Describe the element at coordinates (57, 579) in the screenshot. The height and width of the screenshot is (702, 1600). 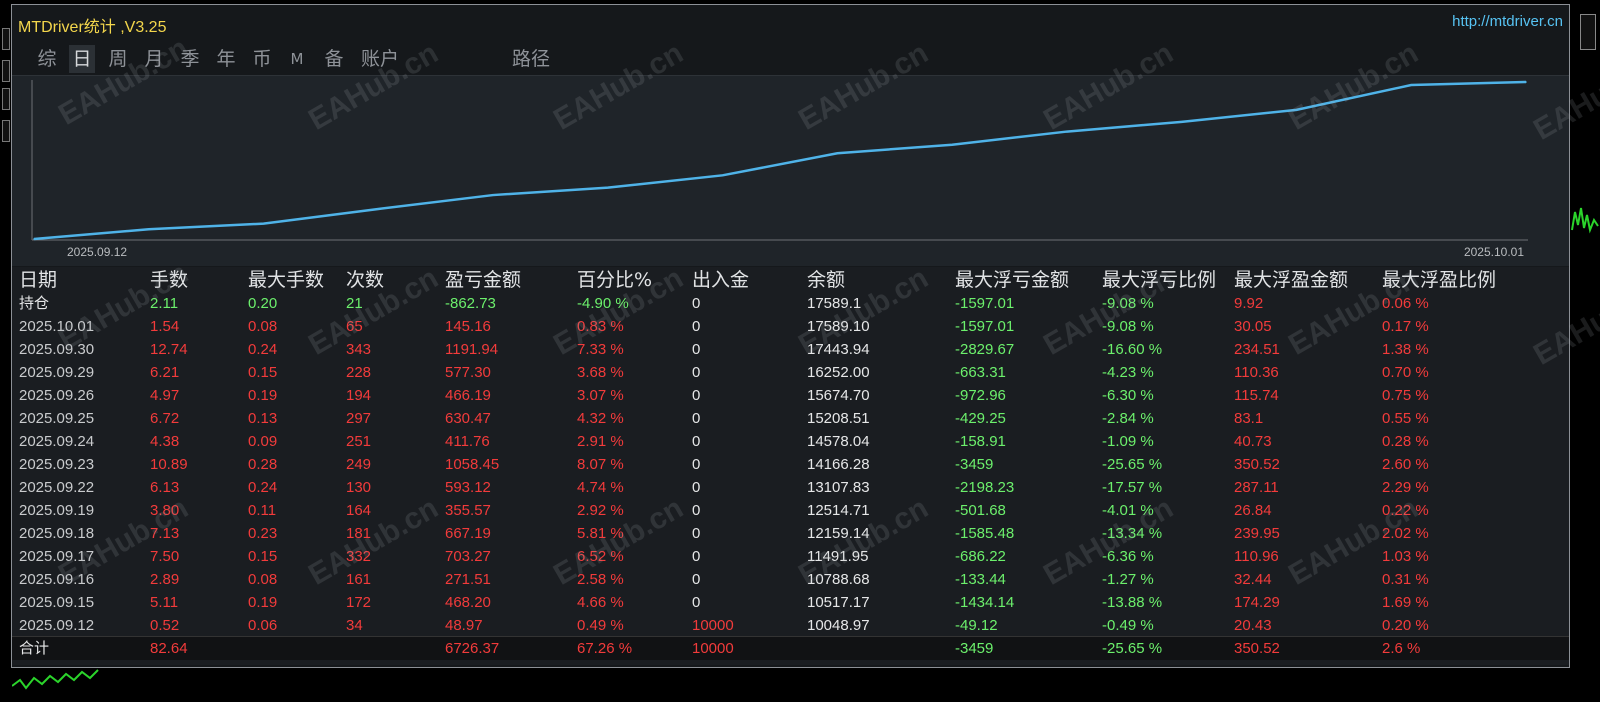
I see `cell-1: 2025.09.16` at that location.